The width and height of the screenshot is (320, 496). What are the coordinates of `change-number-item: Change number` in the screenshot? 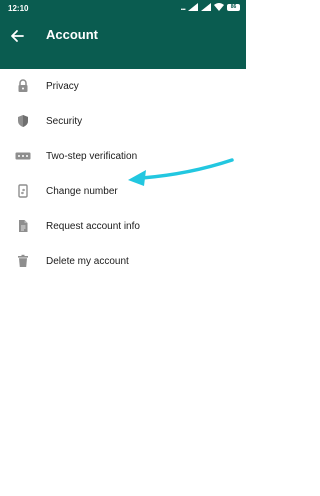 It's located at (123, 191).